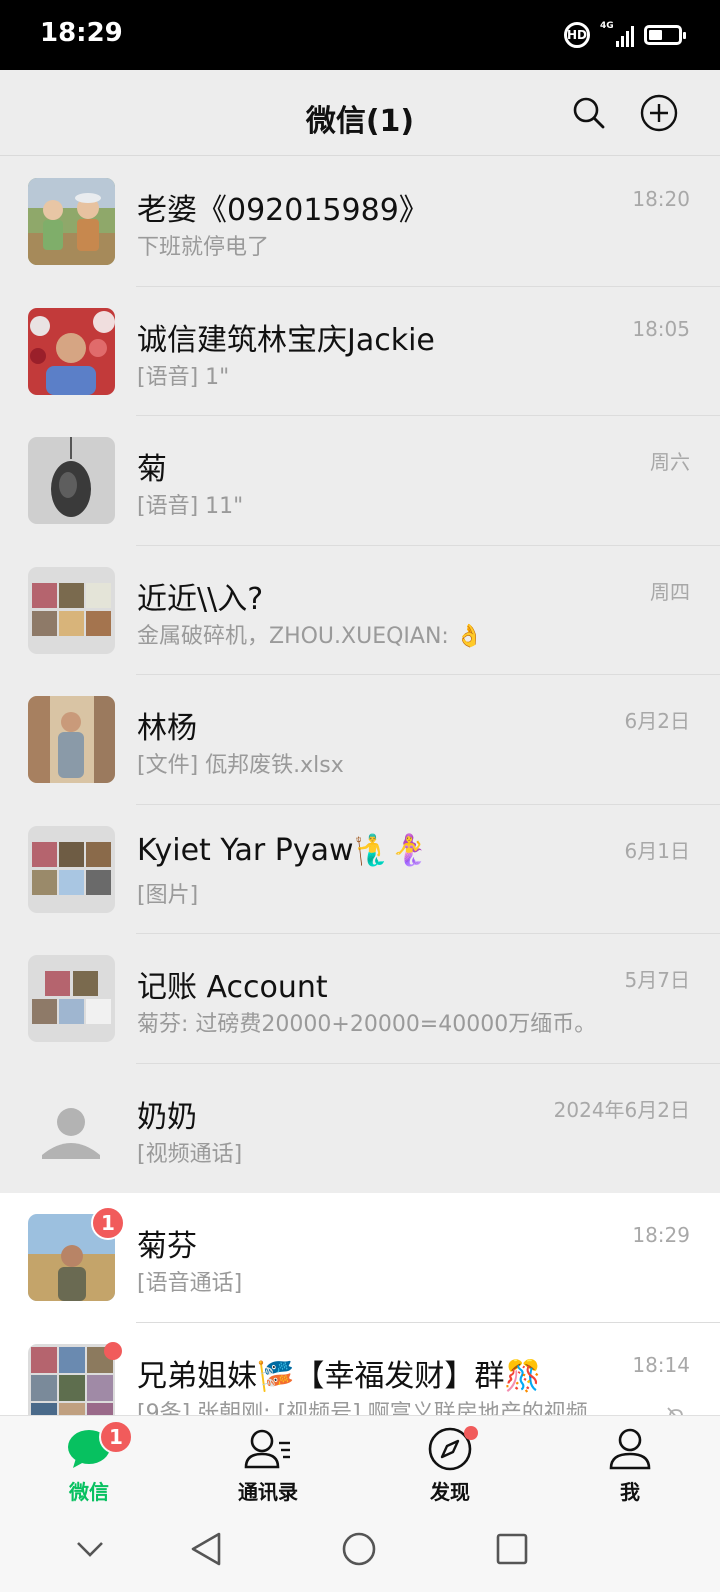 The width and height of the screenshot is (720, 1592). I want to click on tab-contacts: 通讯录, so click(268, 1464).